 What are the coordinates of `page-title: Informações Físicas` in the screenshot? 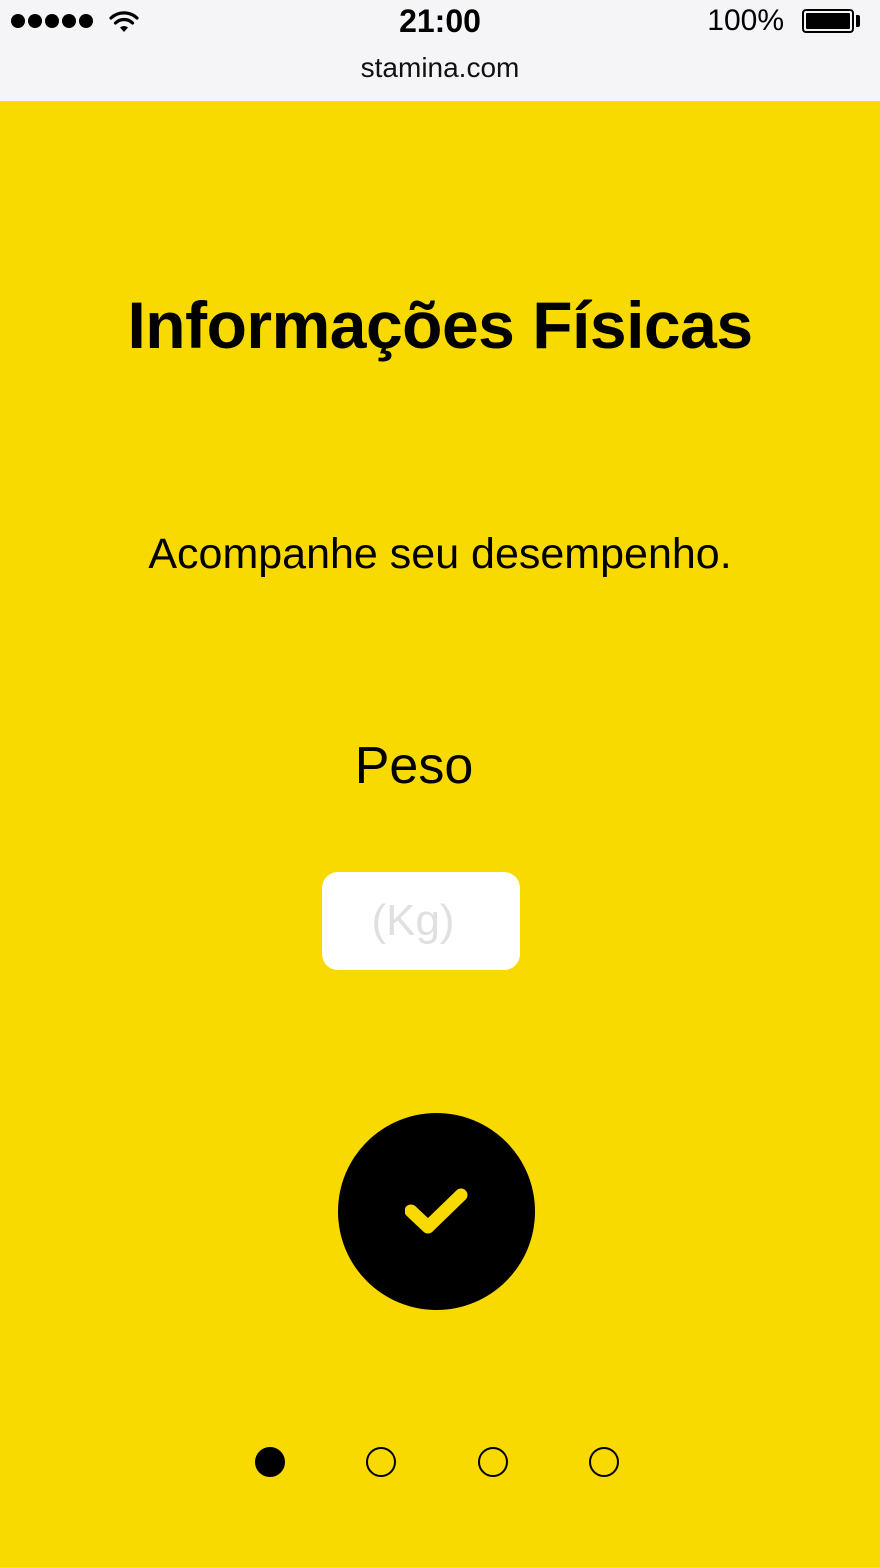 It's located at (440, 325).